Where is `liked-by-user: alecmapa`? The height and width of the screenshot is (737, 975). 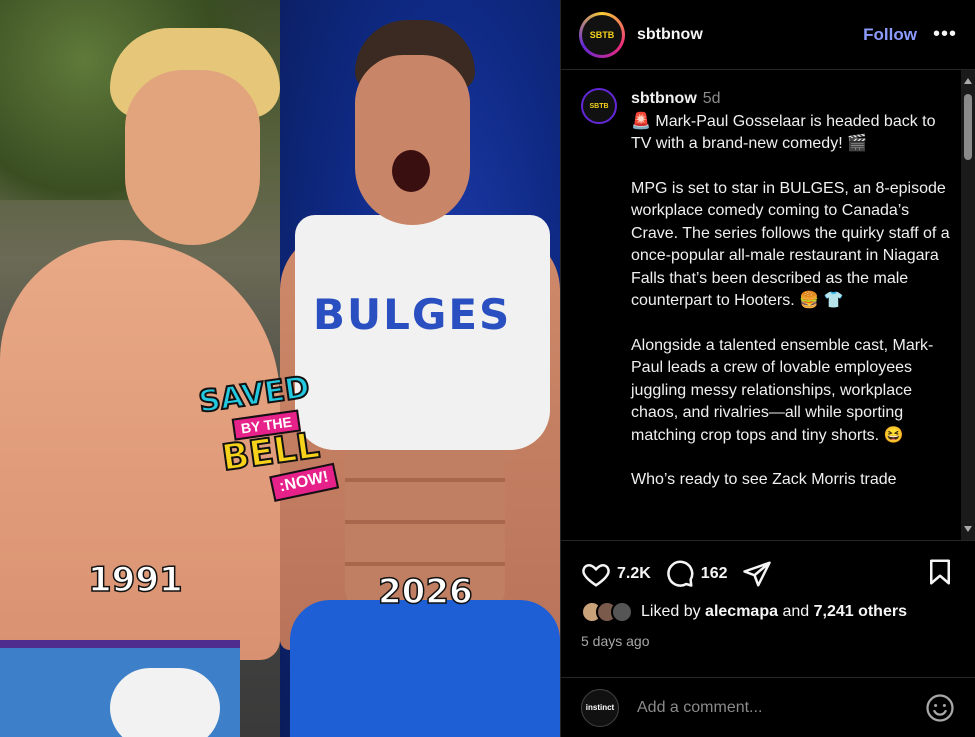
liked-by-user: alecmapa is located at coordinates (741, 612).